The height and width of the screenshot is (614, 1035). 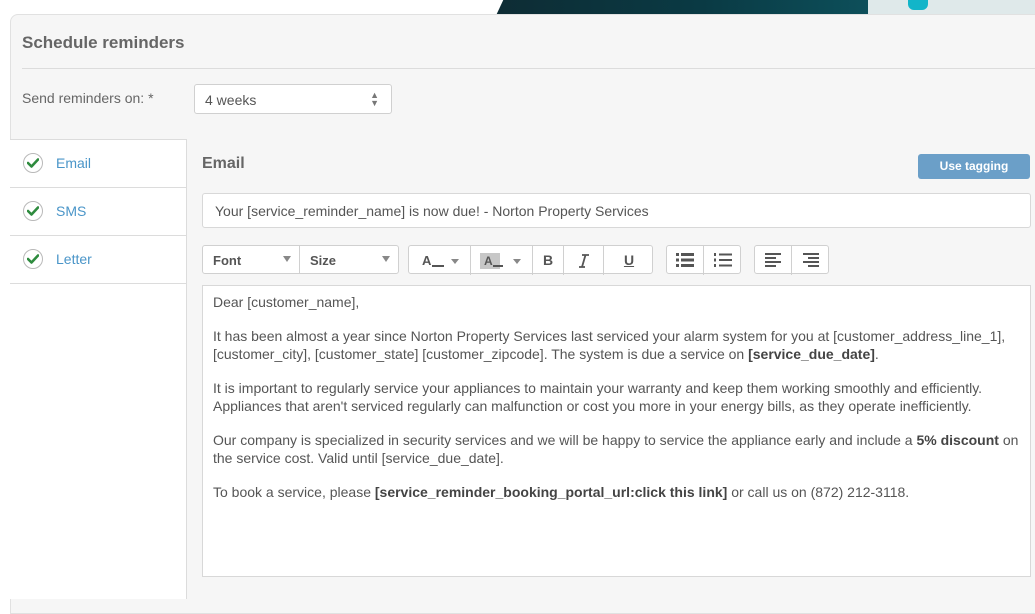 What do you see at coordinates (974, 166) in the screenshot?
I see `use-tagging-button: Use tagging` at bounding box center [974, 166].